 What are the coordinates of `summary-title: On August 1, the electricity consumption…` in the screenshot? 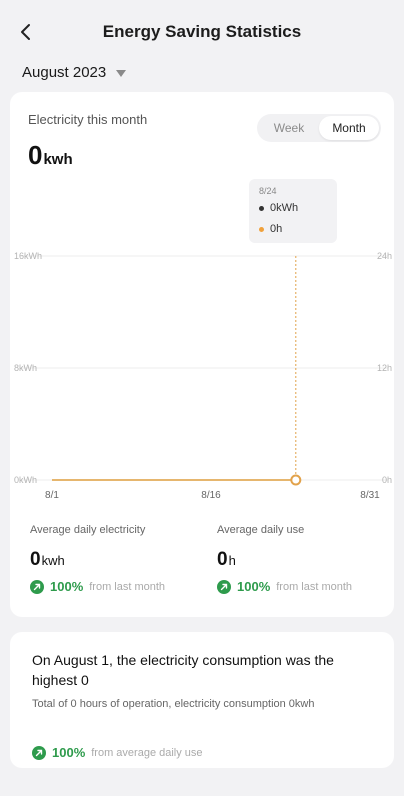 It's located at (183, 670).